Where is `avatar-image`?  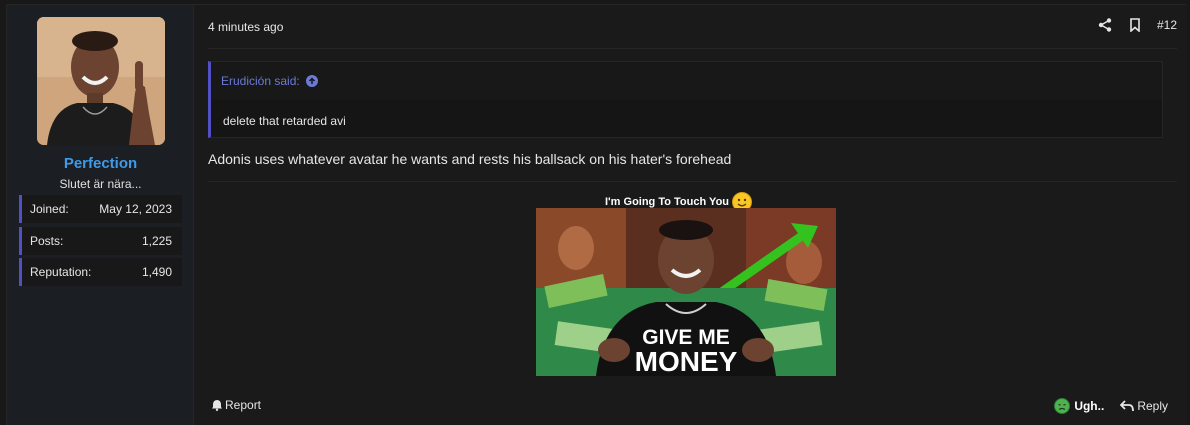
avatar-image is located at coordinates (101, 81).